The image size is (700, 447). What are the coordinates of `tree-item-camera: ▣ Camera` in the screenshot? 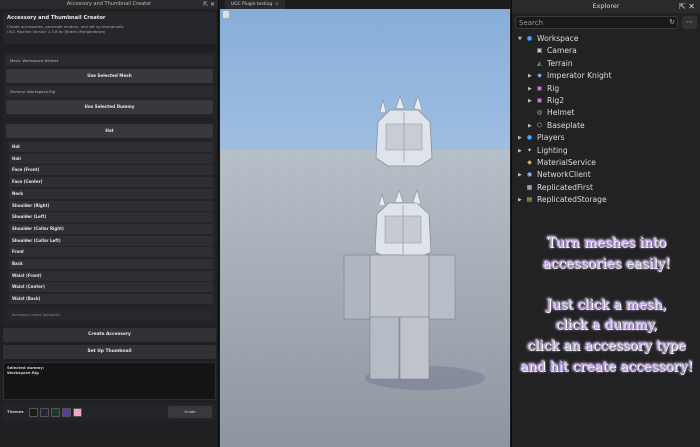 It's located at (552, 51).